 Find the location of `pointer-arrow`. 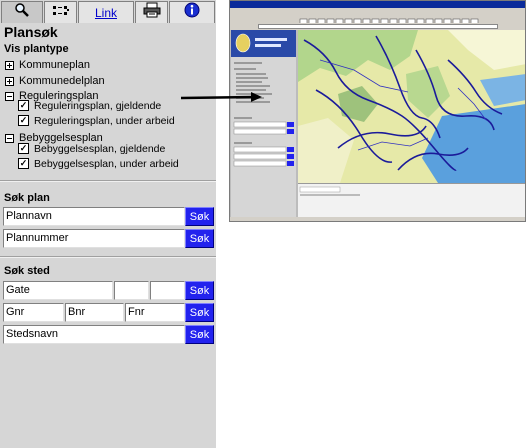

pointer-arrow is located at coordinates (221, 97).